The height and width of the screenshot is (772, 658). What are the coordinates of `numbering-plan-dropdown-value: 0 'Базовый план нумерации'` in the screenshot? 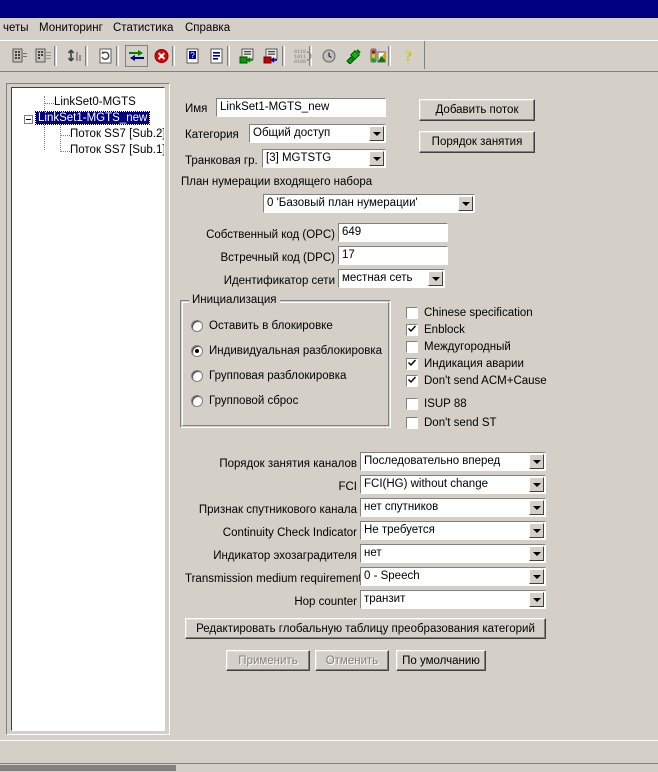 It's located at (342, 203).